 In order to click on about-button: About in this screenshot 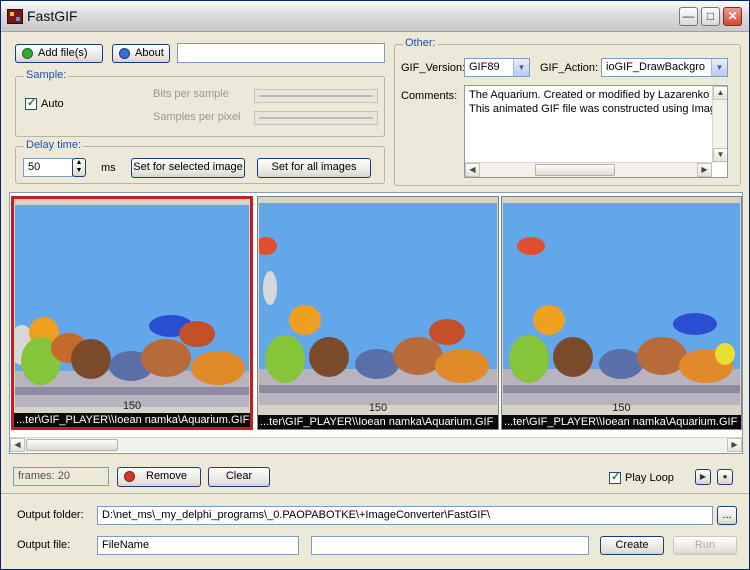, I will do `click(141, 53)`.